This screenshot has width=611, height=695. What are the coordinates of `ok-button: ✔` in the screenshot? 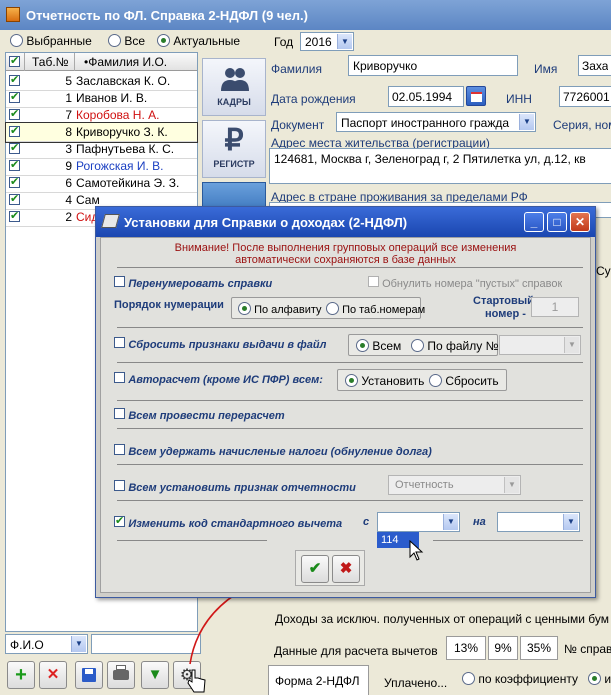 It's located at (315, 569).